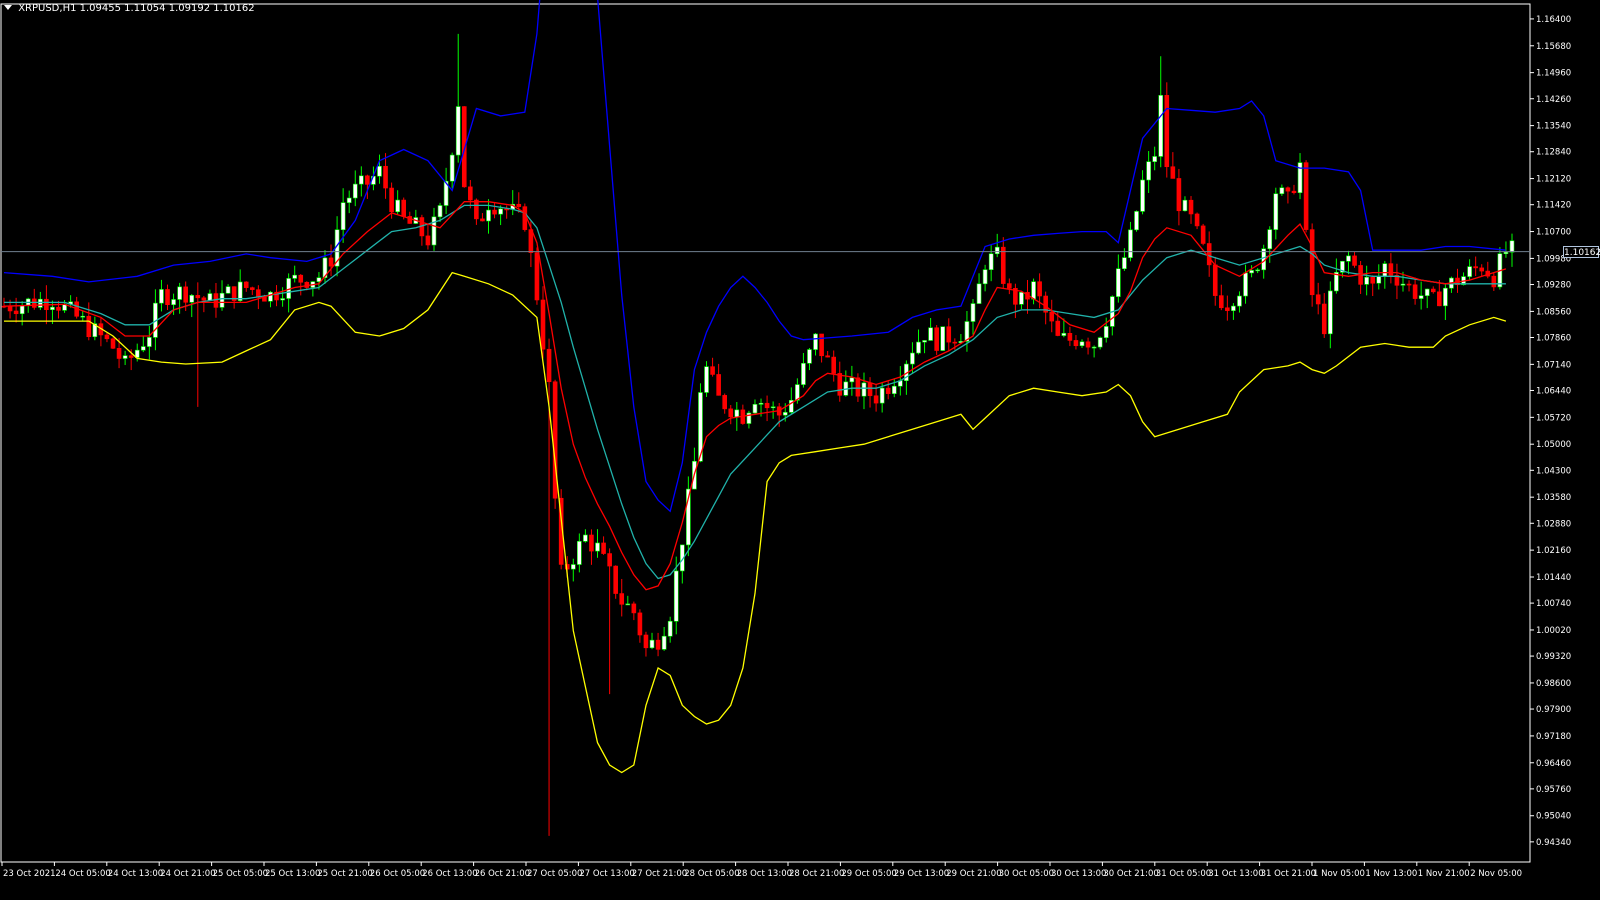 The width and height of the screenshot is (1600, 900). Describe the element at coordinates (167, 8) in the screenshot. I see `ohlc-values: 1.09455 1.11054 1.09192 1.10162` at that location.